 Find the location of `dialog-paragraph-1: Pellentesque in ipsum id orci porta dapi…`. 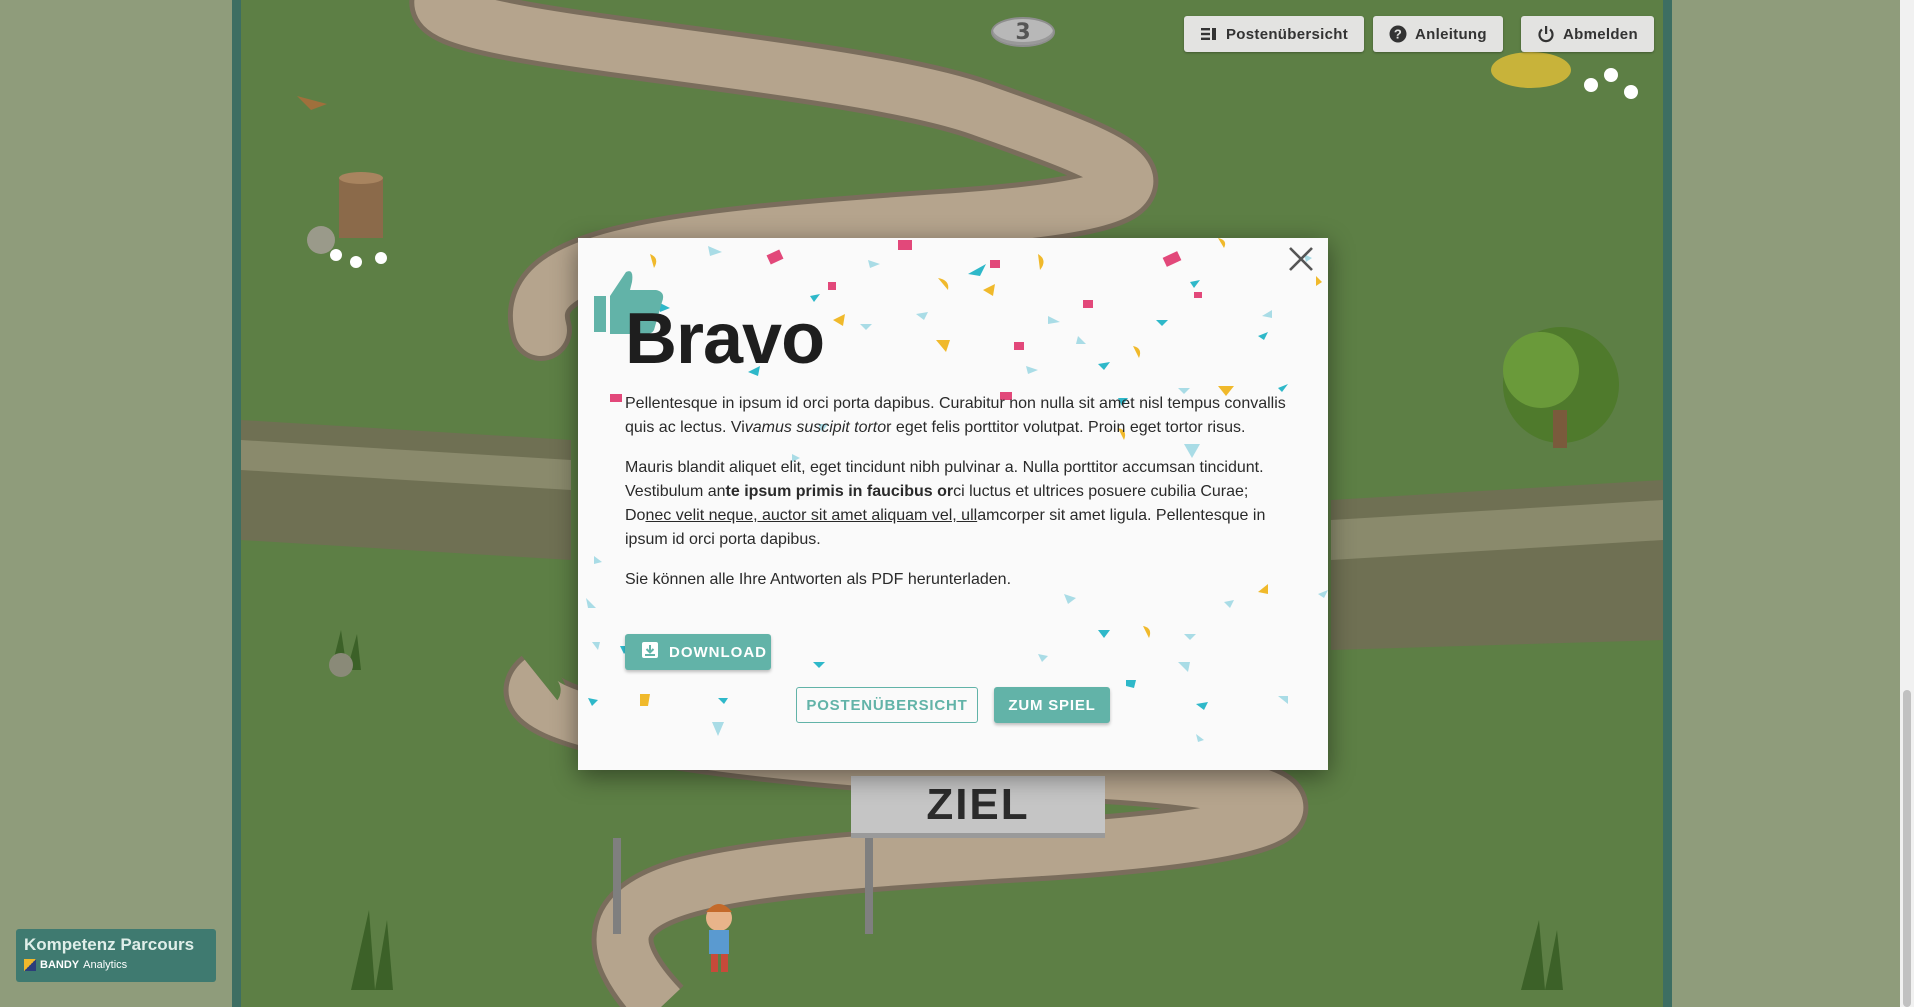

dialog-paragraph-1: Pellentesque in ipsum id orci porta dapi… is located at coordinates (960, 416).